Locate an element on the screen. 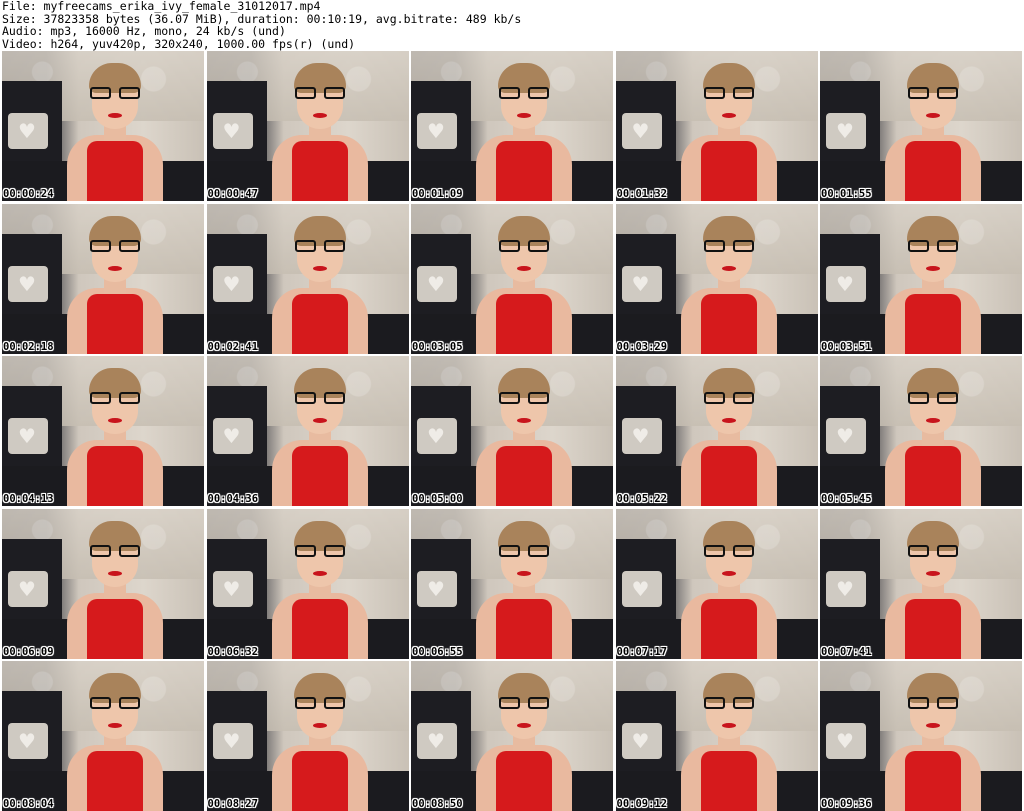 This screenshot has height=811, width=1024. video-thumbnail: 00:07:41 is located at coordinates (921, 583).